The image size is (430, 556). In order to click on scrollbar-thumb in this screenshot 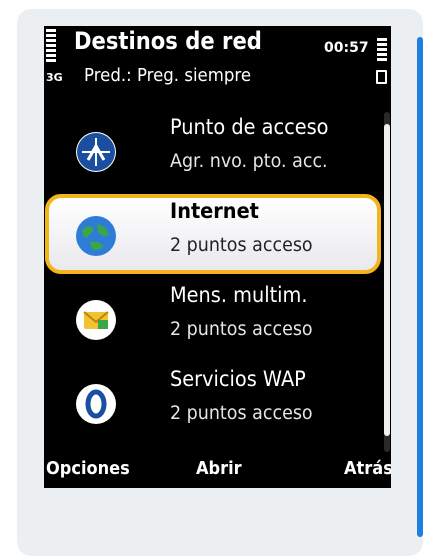, I will do `click(387, 280)`.